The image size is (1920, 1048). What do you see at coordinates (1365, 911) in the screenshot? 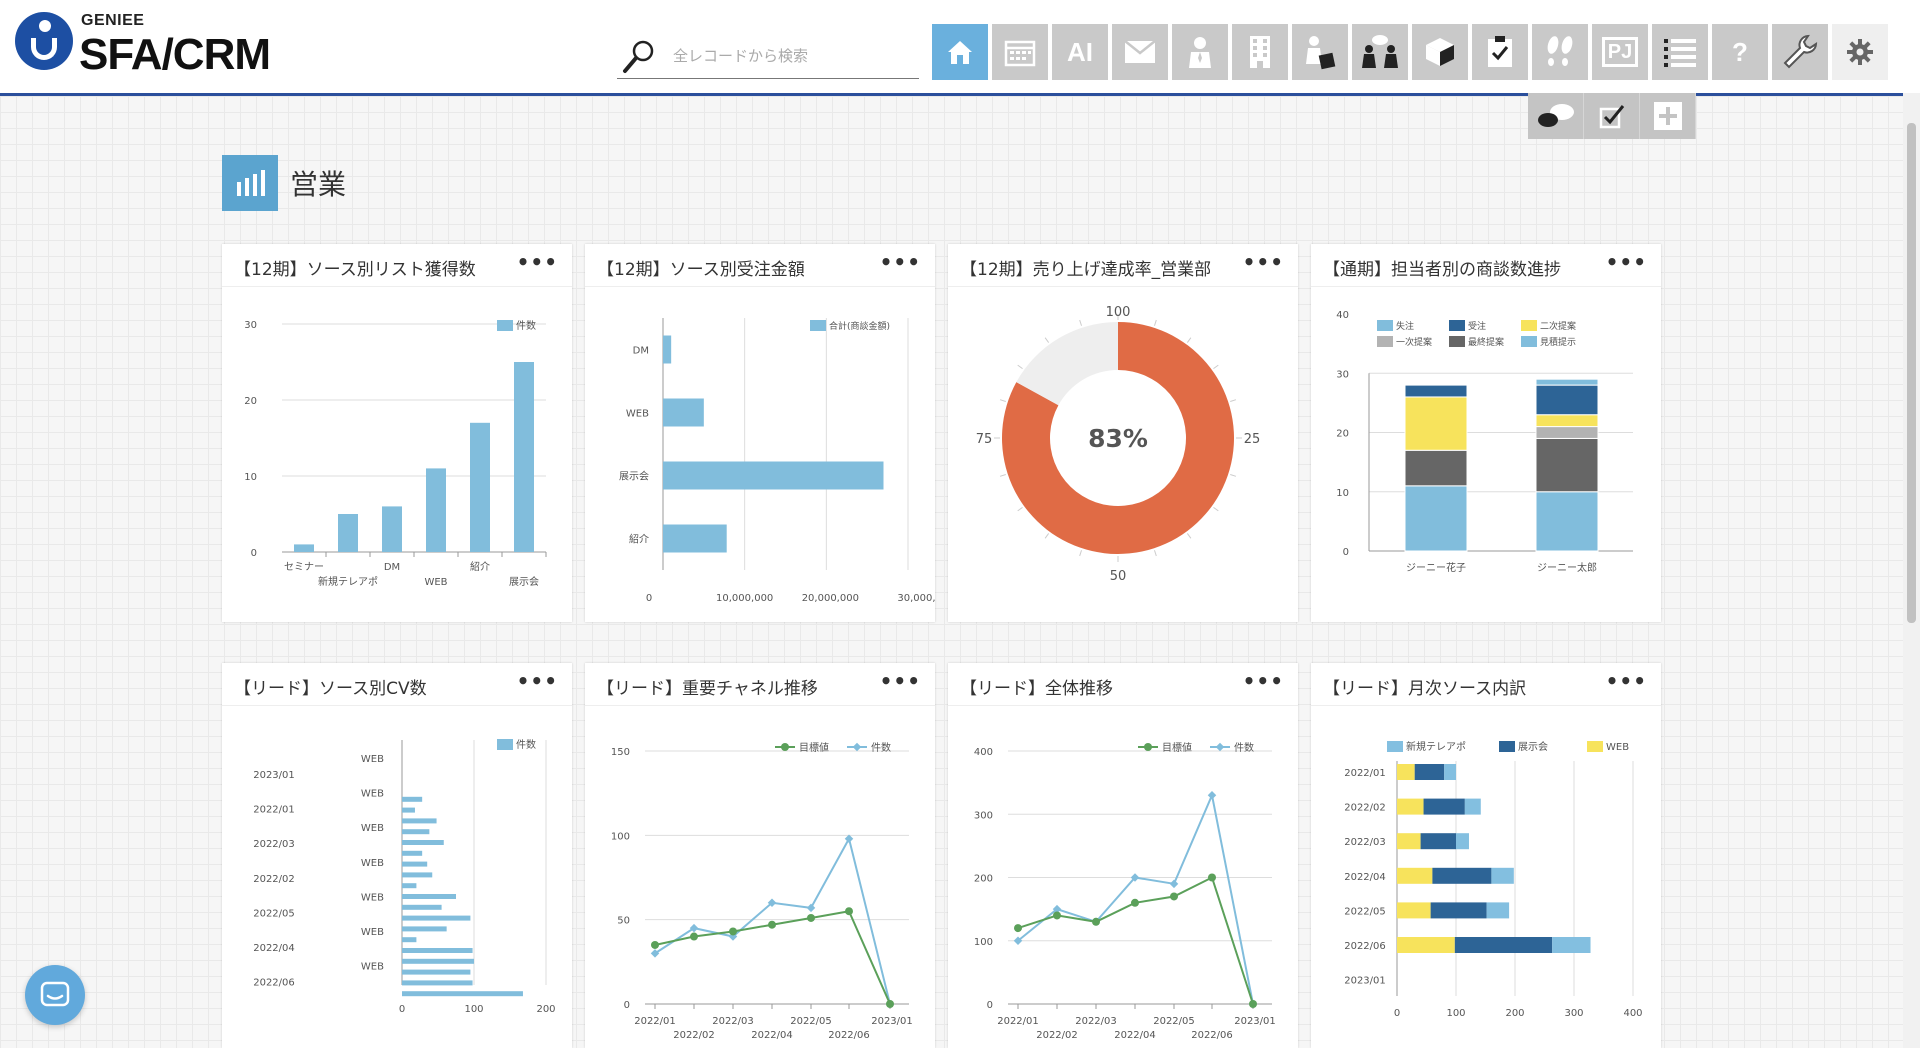
I see `y-tick-label: 2022/05` at bounding box center [1365, 911].